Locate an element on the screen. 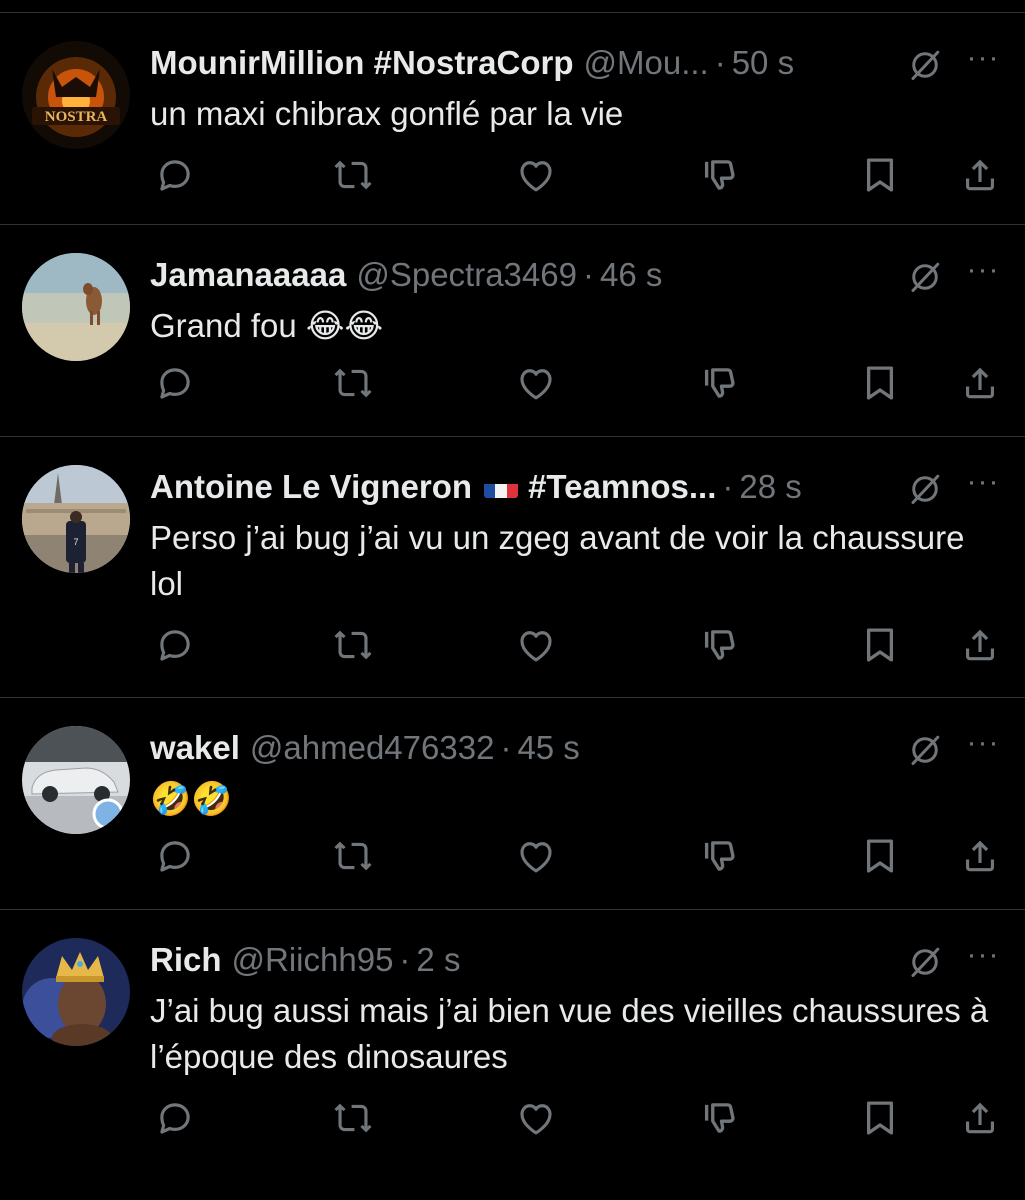 The image size is (1025, 1200). tweet-header: Rich @Riichh95 · 2 s is located at coordinates (507, 960).